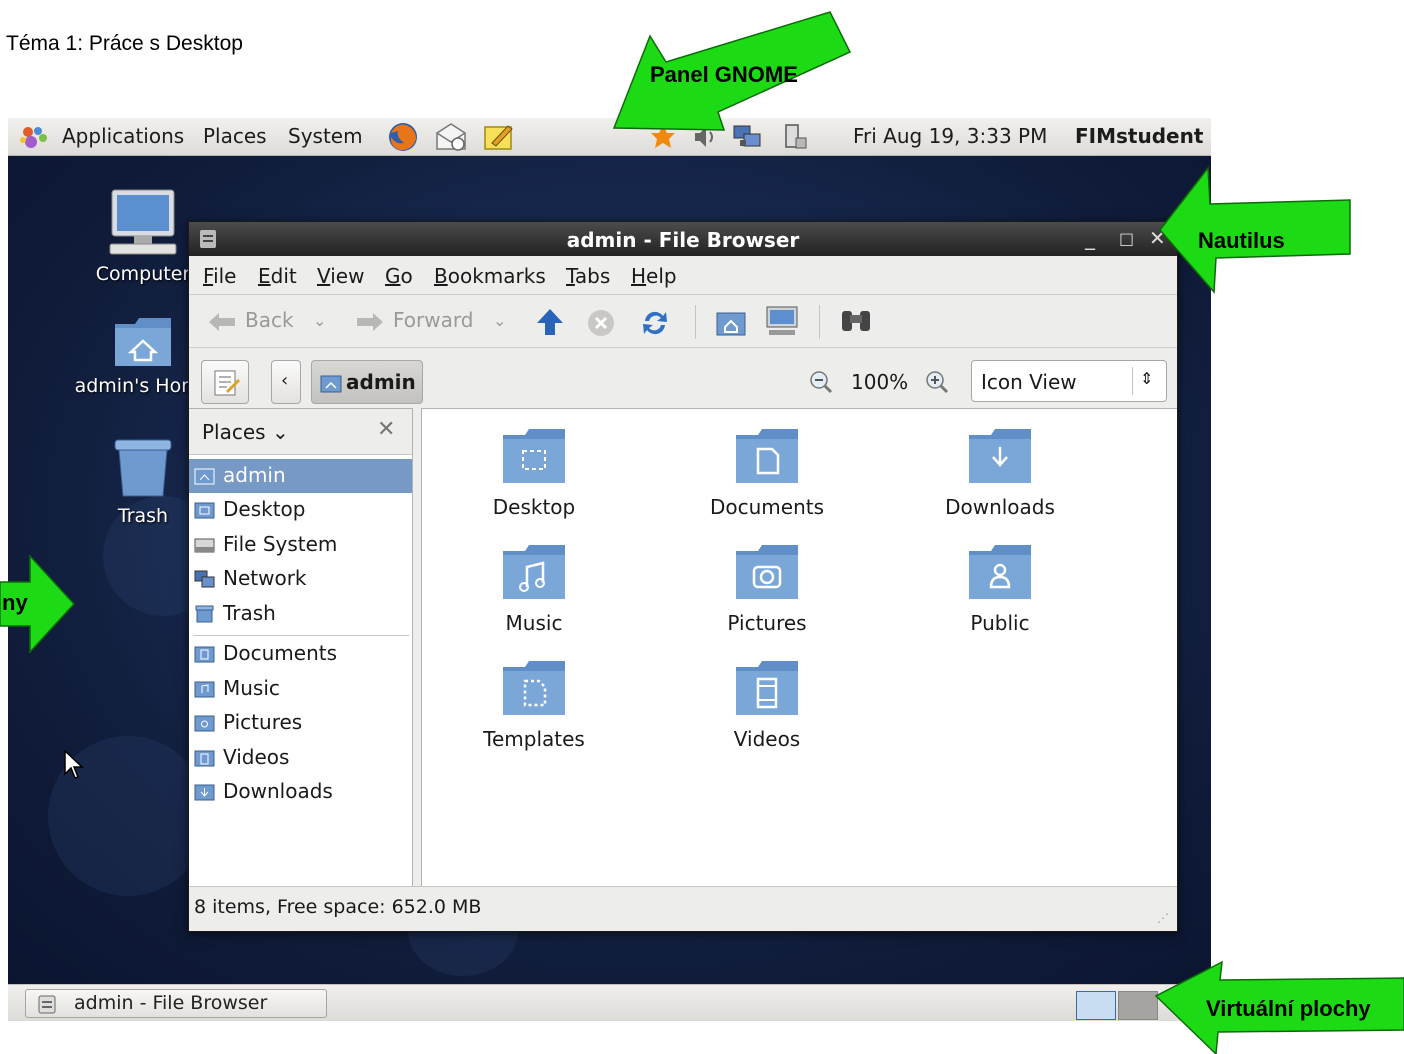  Describe the element at coordinates (15, 602) in the screenshot. I see `annotation-desktop-partial: ny` at that location.